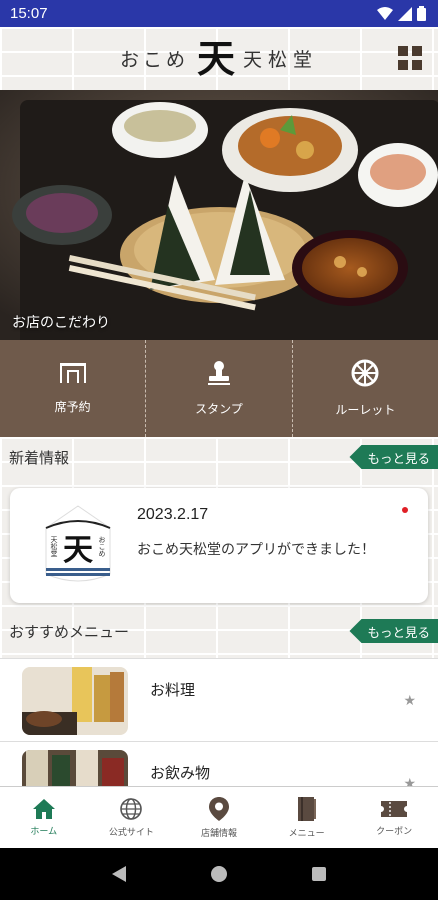  Describe the element at coordinates (131, 809) in the screenshot. I see `globe-icon` at that location.